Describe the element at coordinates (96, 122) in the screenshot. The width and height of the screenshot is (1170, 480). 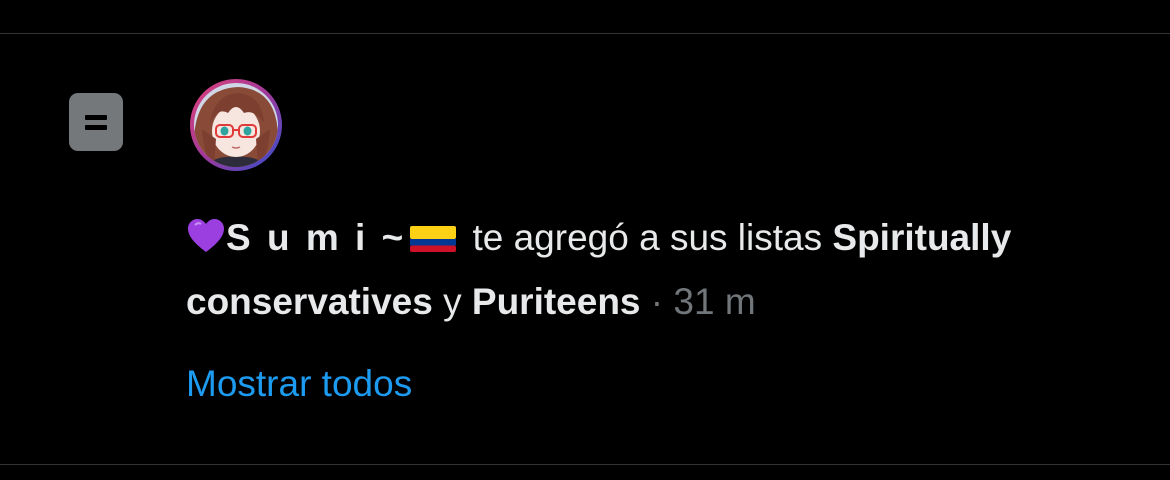
I see `list-icon` at that location.